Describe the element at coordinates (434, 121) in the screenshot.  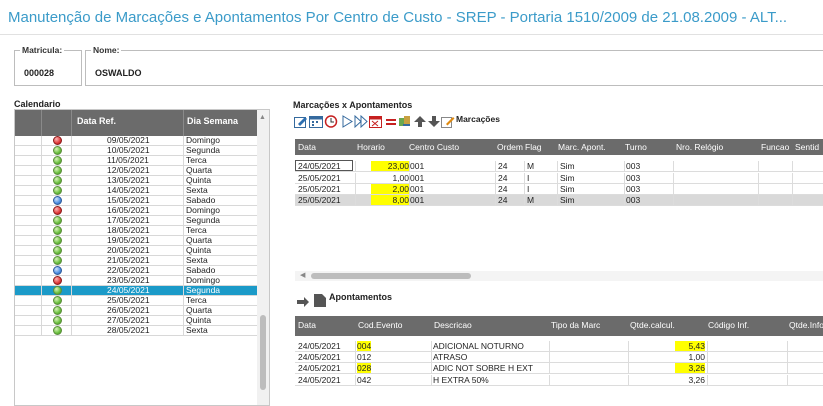
I see `arrow-down-icon` at that location.